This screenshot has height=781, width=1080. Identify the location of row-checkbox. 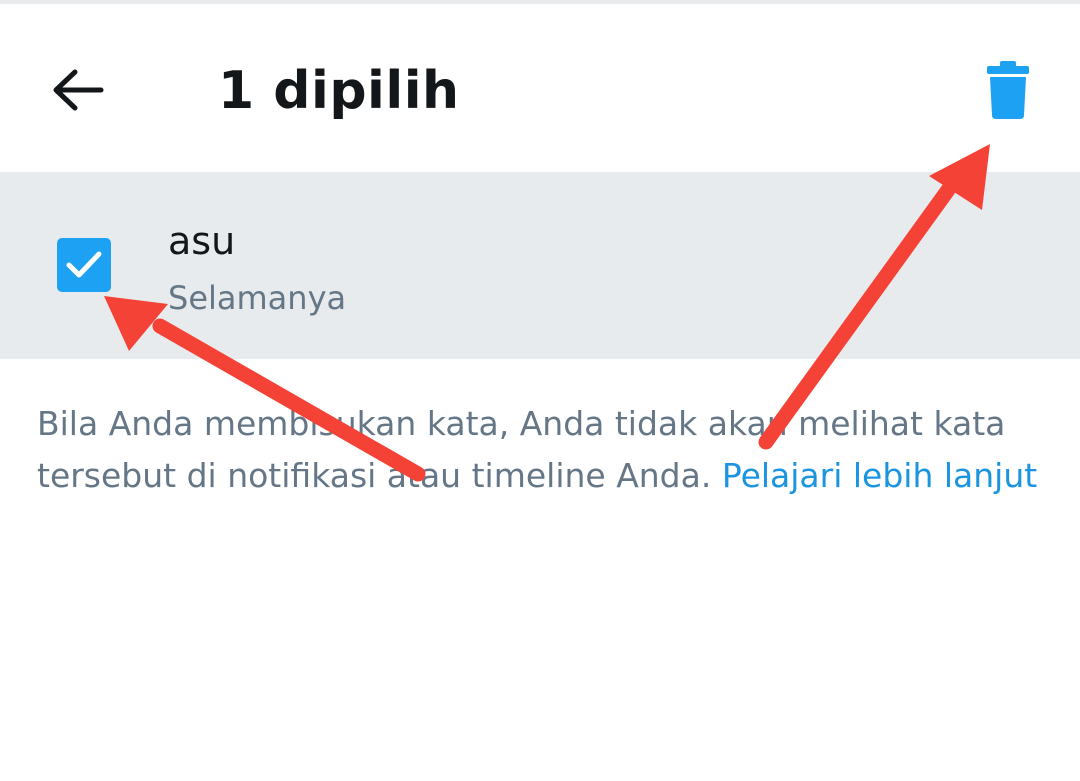
(84, 265).